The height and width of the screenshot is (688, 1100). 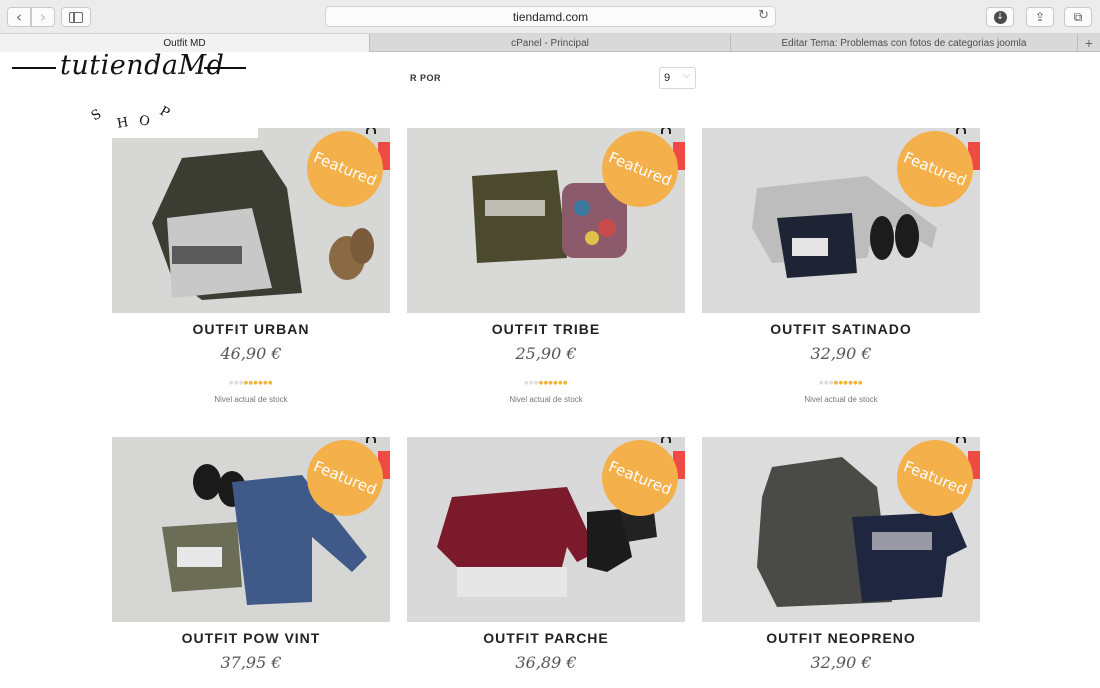 What do you see at coordinates (251, 329) in the screenshot?
I see `product-title: OUTFIT URBAN` at bounding box center [251, 329].